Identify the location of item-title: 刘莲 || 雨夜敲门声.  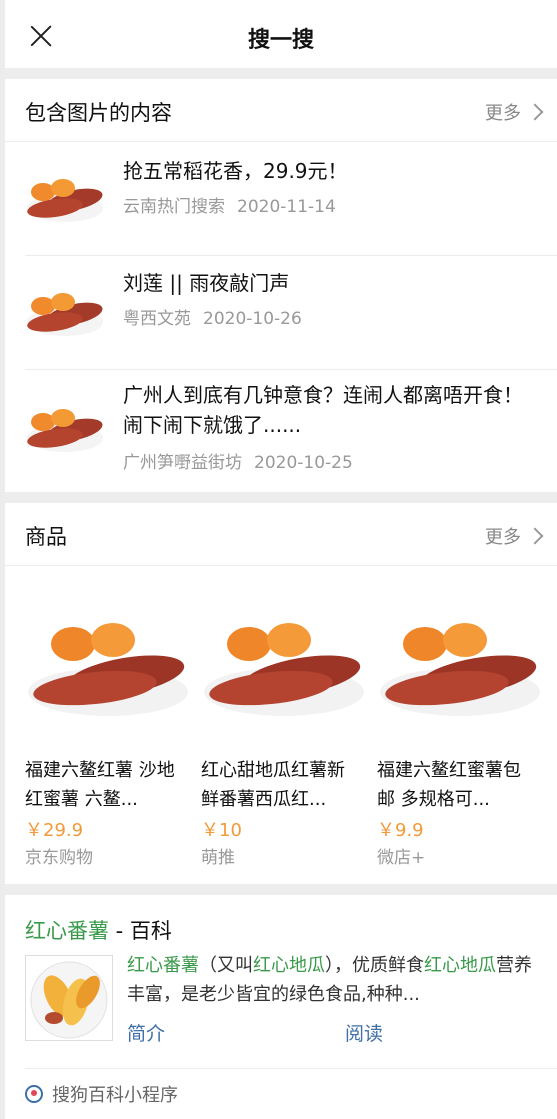
(206, 283).